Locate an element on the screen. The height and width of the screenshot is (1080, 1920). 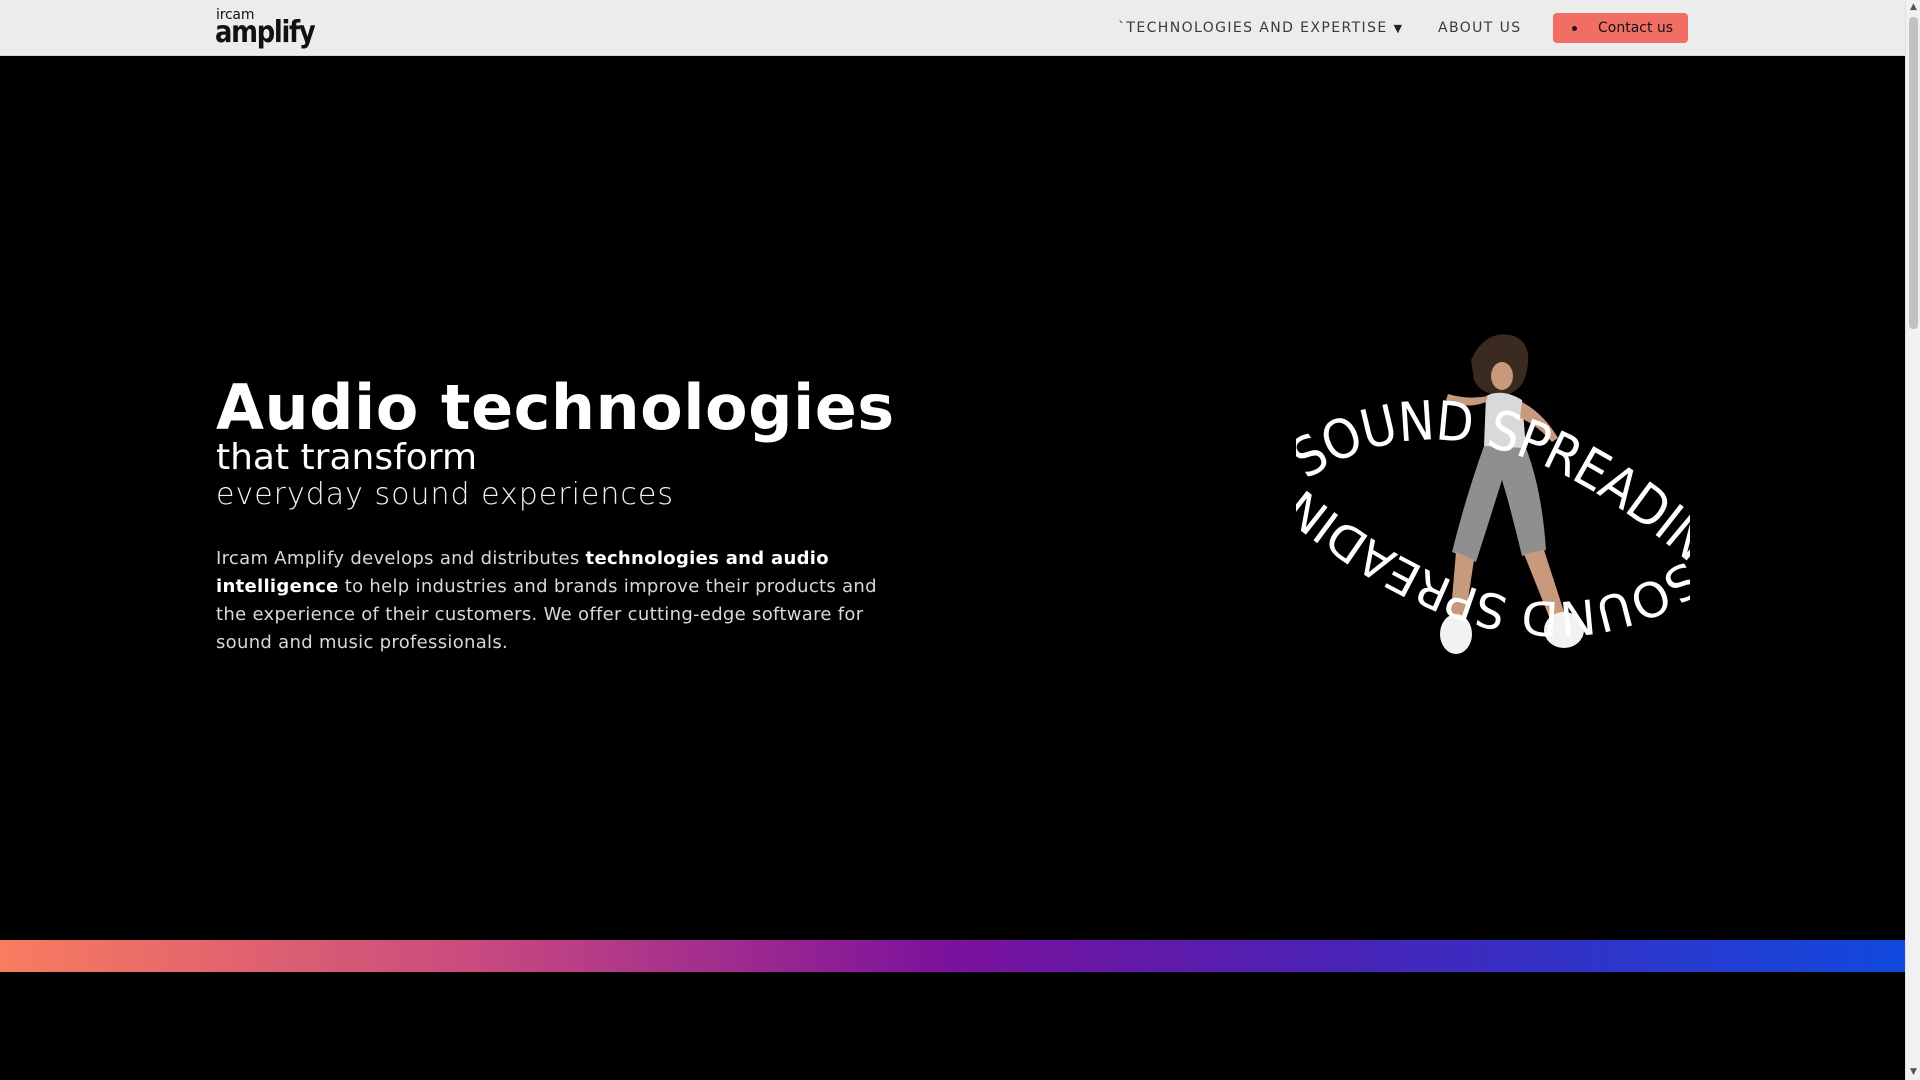
nav-technologies-label: `TECHNOLOGIES AND EXPERTISE is located at coordinates (1253, 28).